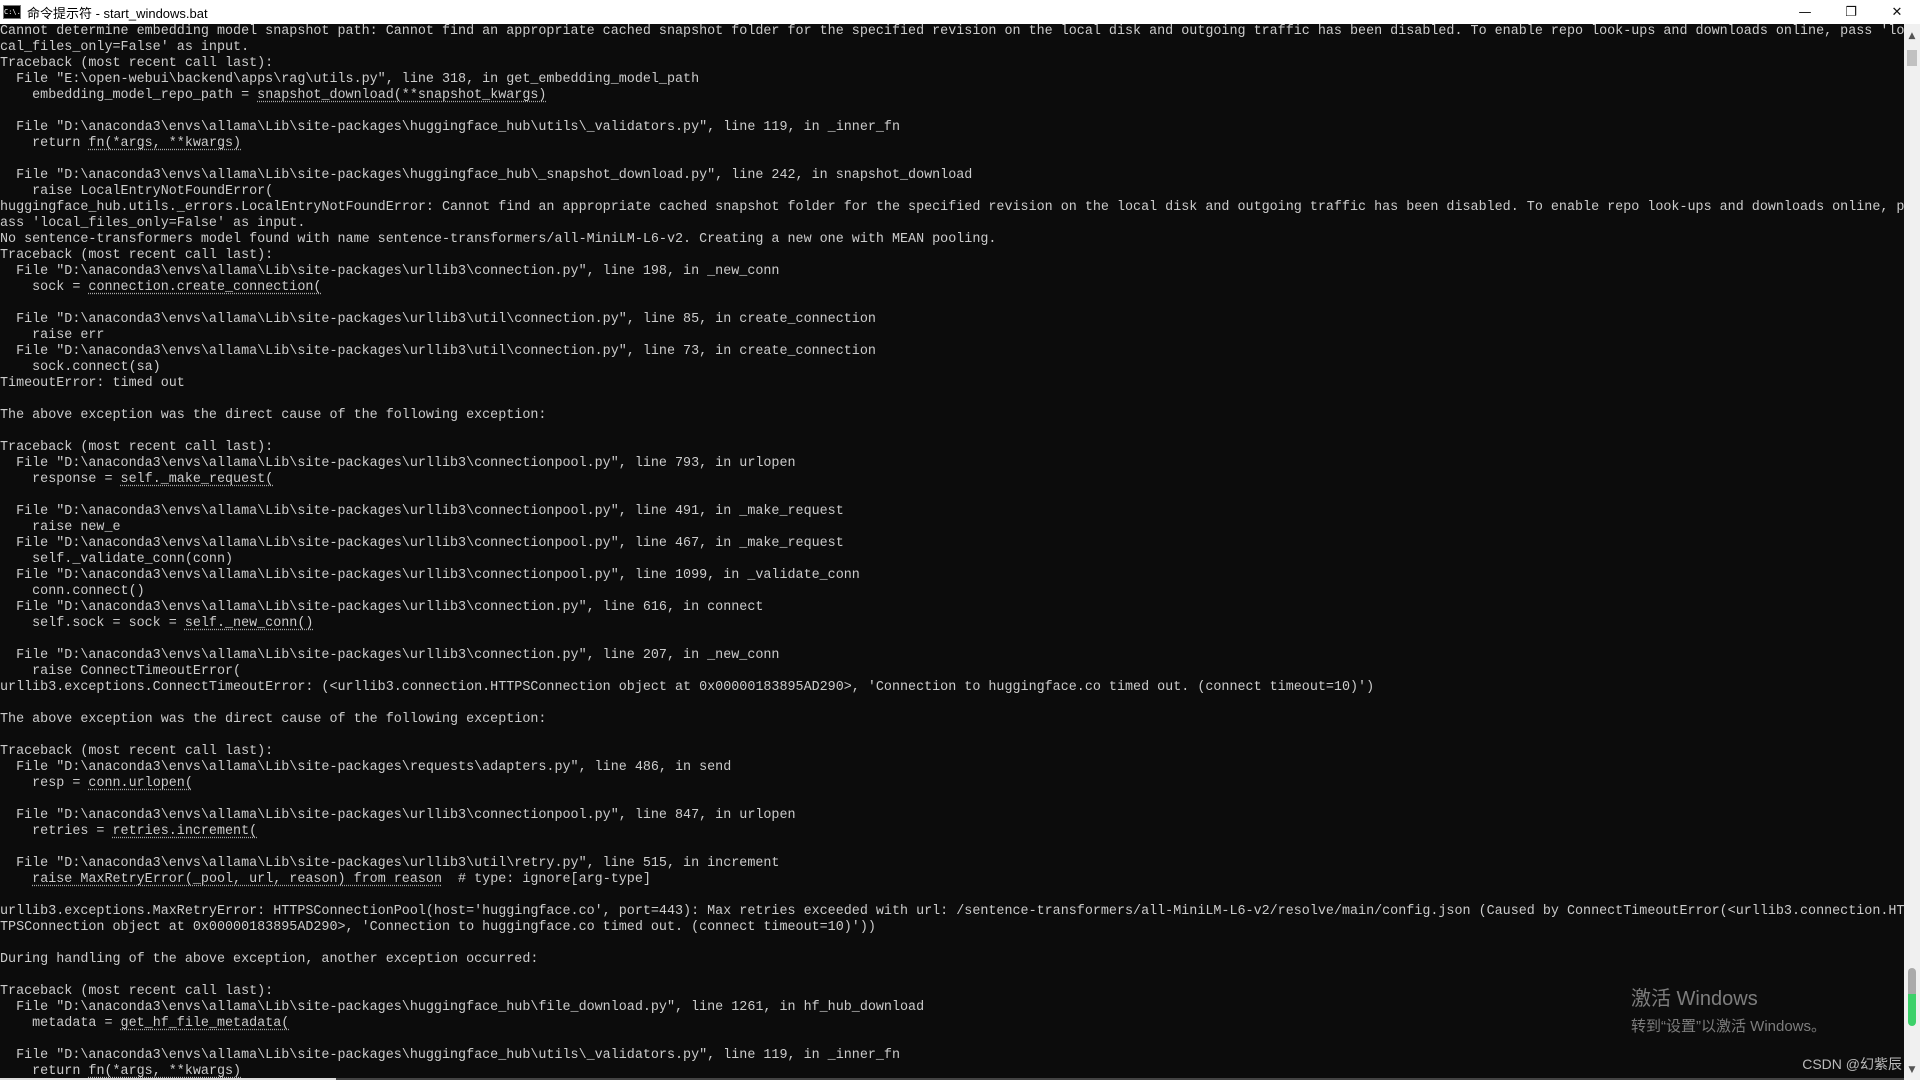 Image resolution: width=1920 pixels, height=1080 pixels. Describe the element at coordinates (125, 47) in the screenshot. I see `line-text: cal_files_only=False' as input.` at that location.